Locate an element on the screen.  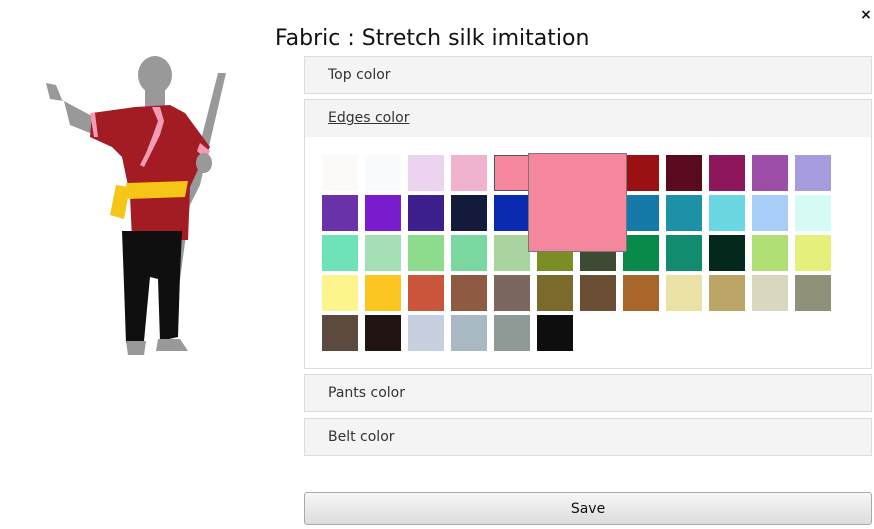
pants-color-section: Pants color is located at coordinates (588, 393).